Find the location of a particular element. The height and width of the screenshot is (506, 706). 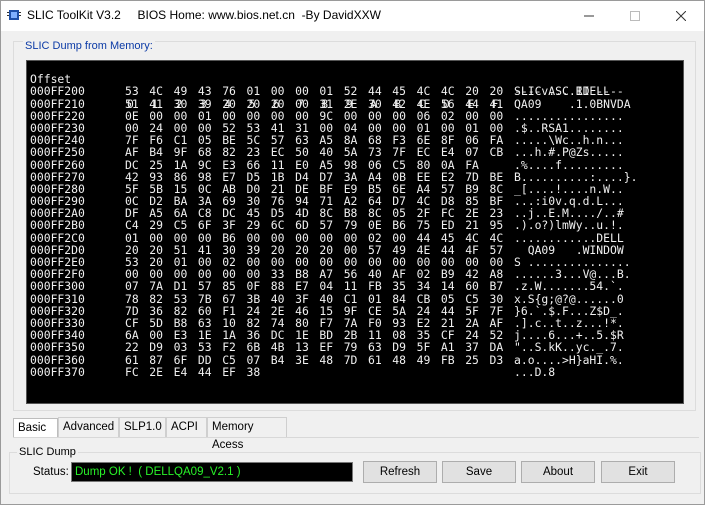

refresh-button: Refresh is located at coordinates (400, 472).